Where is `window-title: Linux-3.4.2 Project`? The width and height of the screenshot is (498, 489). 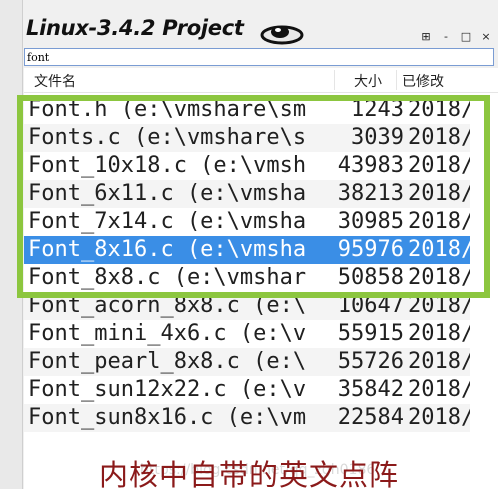 window-title: Linux-3.4.2 Project is located at coordinates (135, 28).